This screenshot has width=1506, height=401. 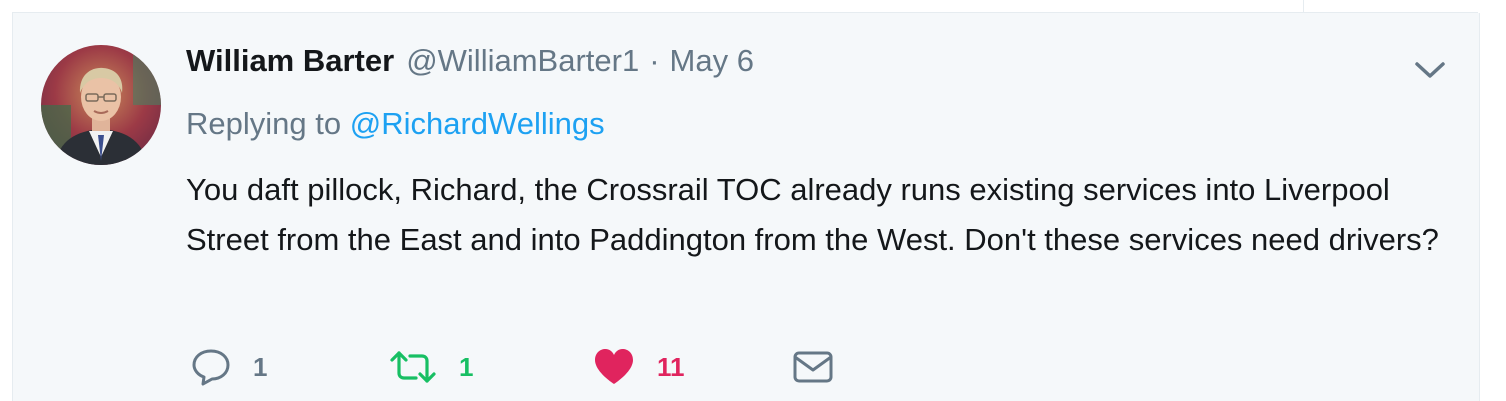 What do you see at coordinates (614, 366) in the screenshot?
I see `heart-icon` at bounding box center [614, 366].